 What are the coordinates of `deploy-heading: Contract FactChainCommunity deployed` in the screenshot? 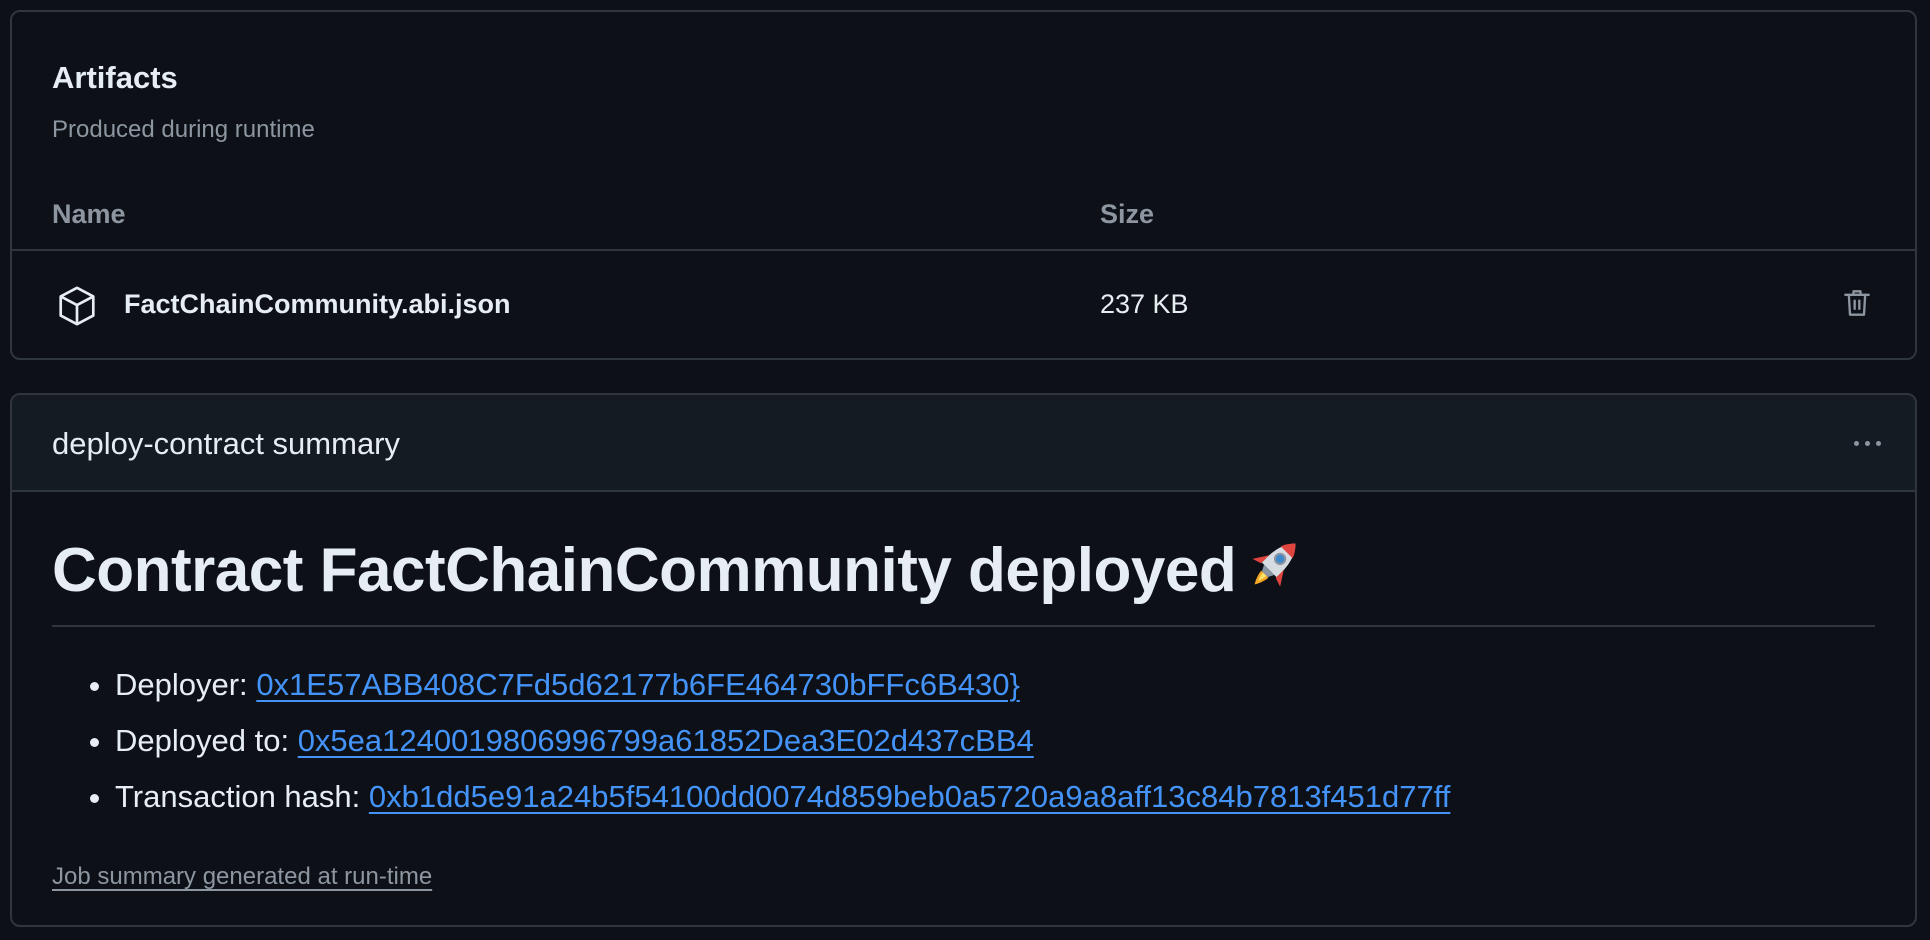 It's located at (680, 571).